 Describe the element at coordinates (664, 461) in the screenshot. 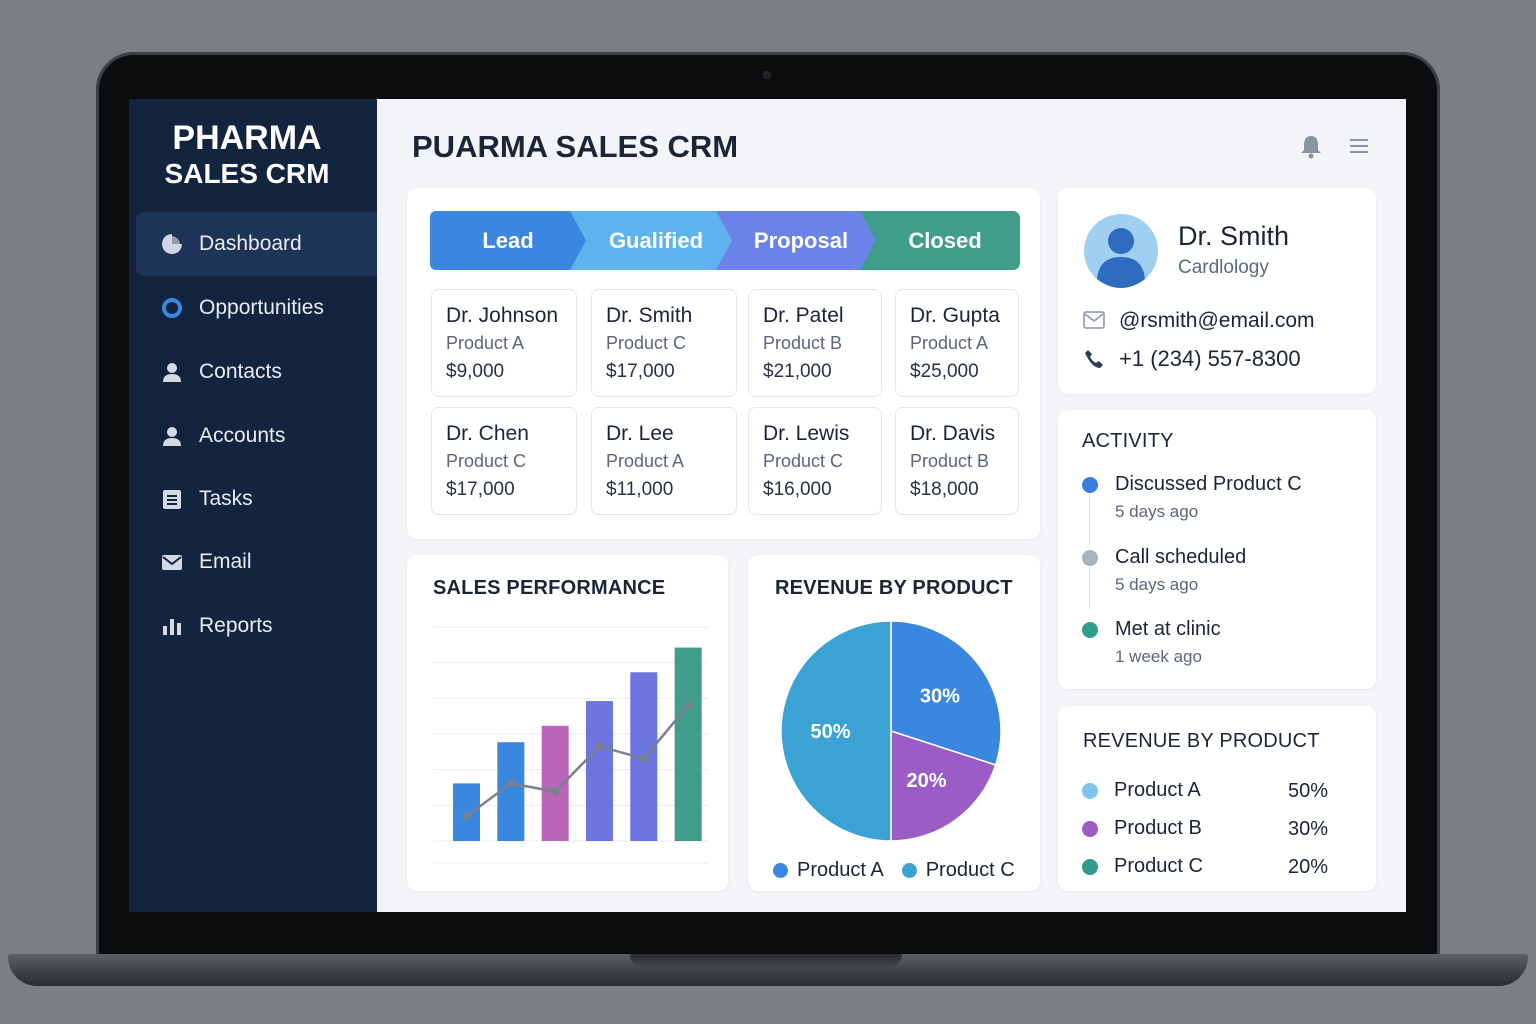

I see `deal-card: Dr. Lee Product A $11,000` at that location.